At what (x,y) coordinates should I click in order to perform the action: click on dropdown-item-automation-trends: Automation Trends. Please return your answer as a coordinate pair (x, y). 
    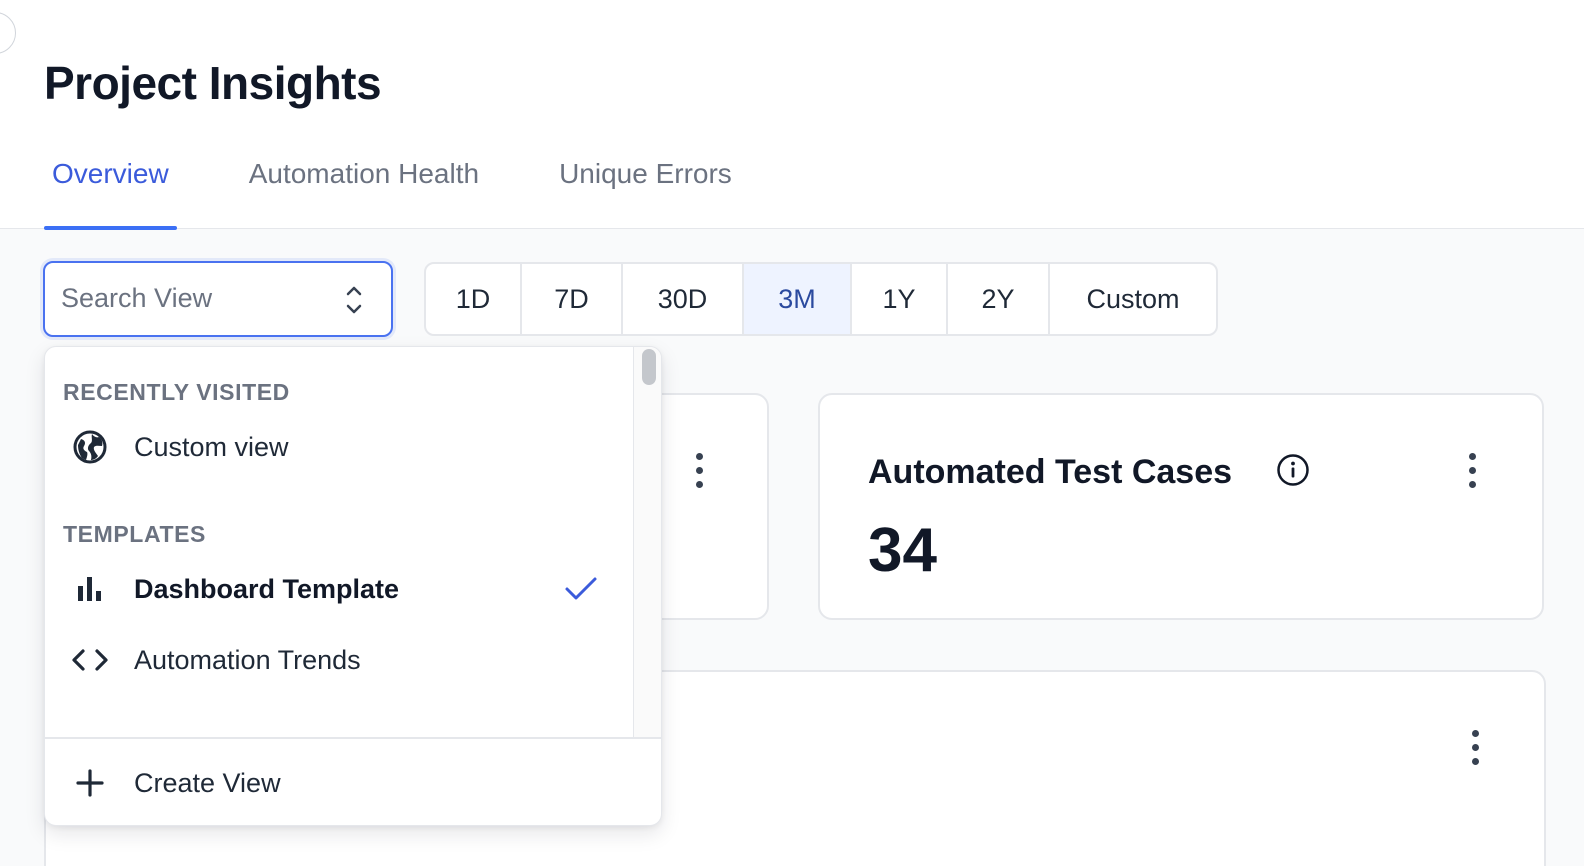
    Looking at the image, I should click on (339, 660).